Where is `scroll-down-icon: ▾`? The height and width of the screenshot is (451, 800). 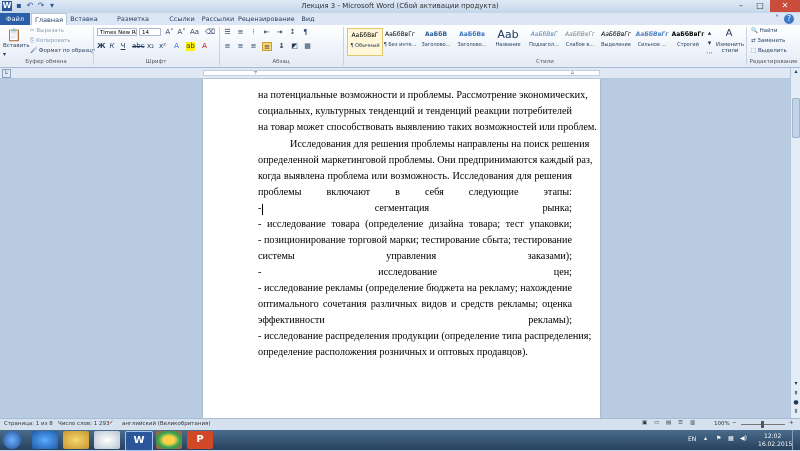
scroll-down-icon: ▾ is located at coordinates (796, 384).